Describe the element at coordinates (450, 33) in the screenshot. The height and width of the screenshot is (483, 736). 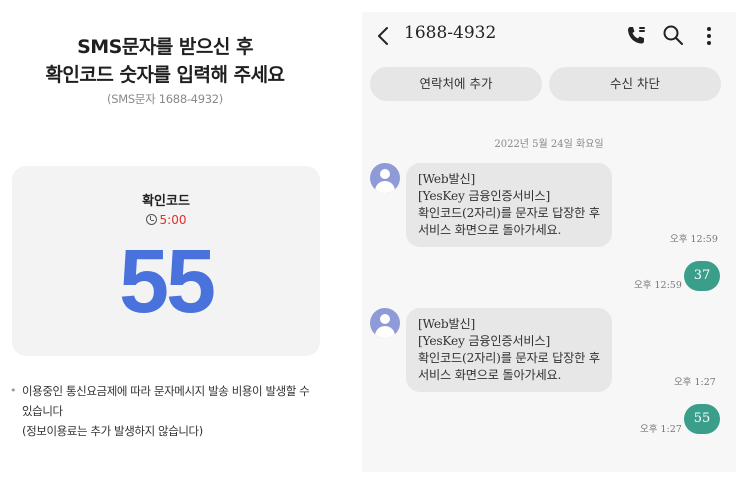
I see `contact-number: 1688-4932` at that location.